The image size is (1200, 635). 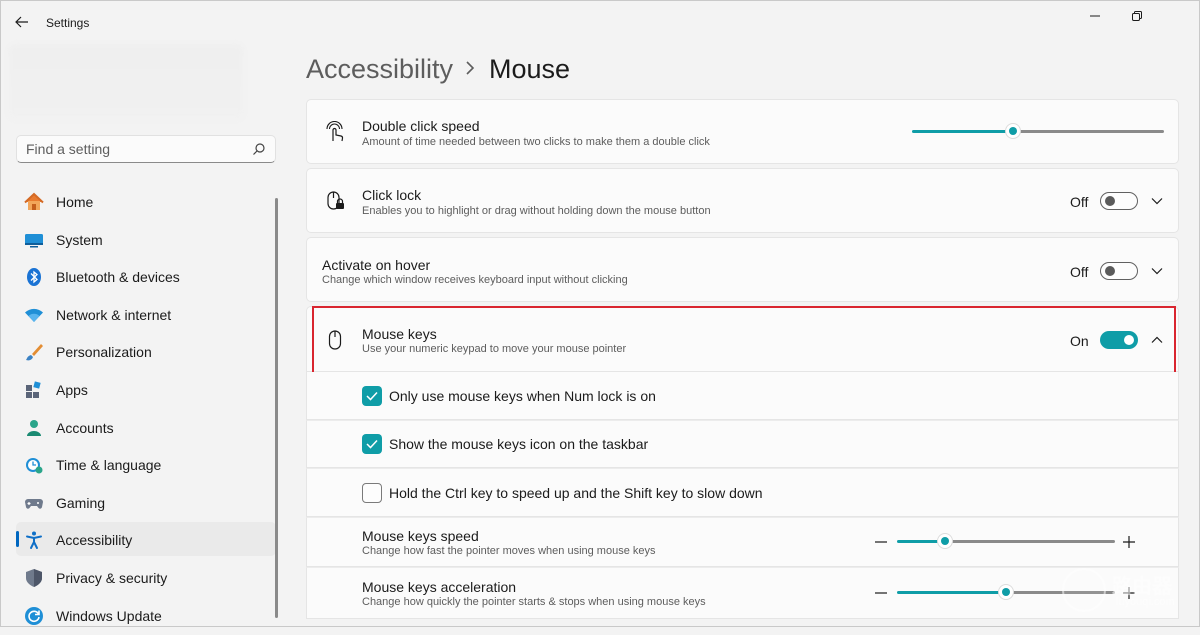 I want to click on search-box, so click(x=146, y=149).